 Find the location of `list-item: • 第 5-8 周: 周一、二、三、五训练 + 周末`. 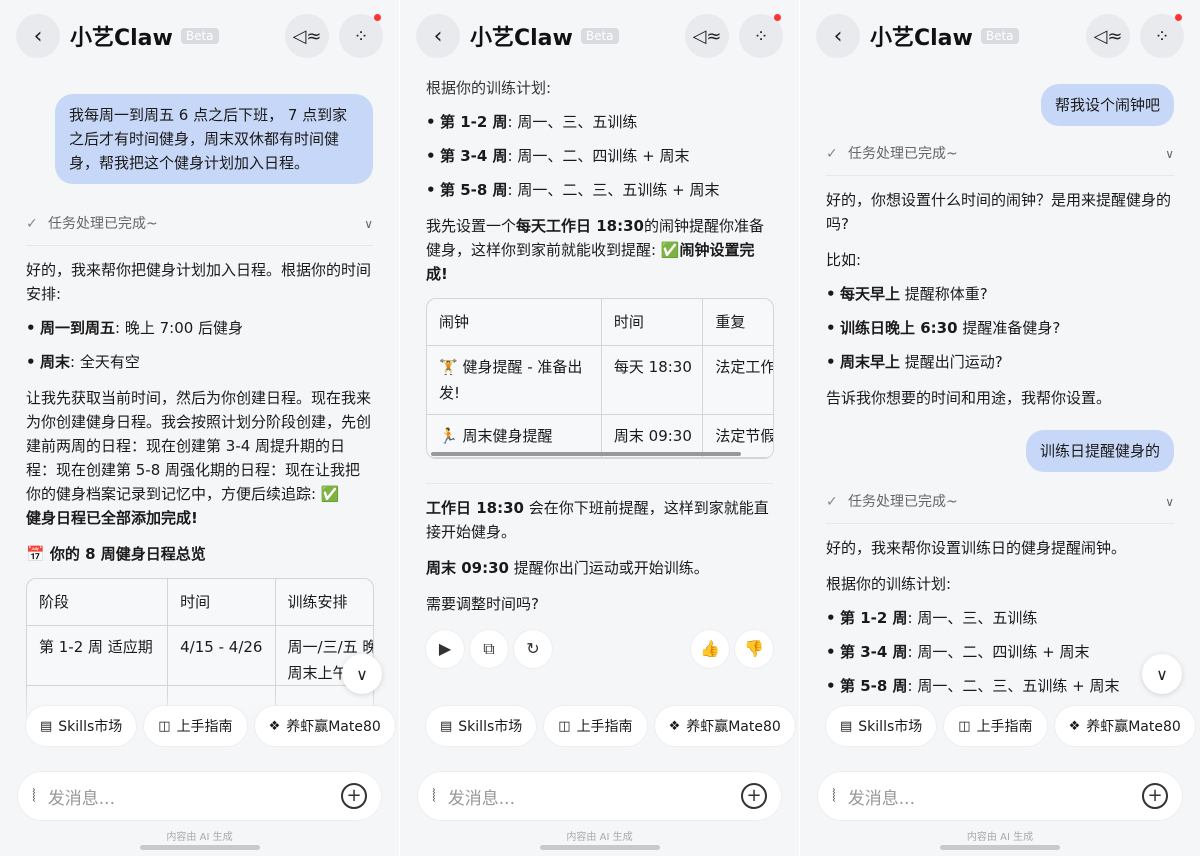

list-item: • 第 5-8 周: 周一、二、三、五训练 + 周末 is located at coordinates (573, 190).